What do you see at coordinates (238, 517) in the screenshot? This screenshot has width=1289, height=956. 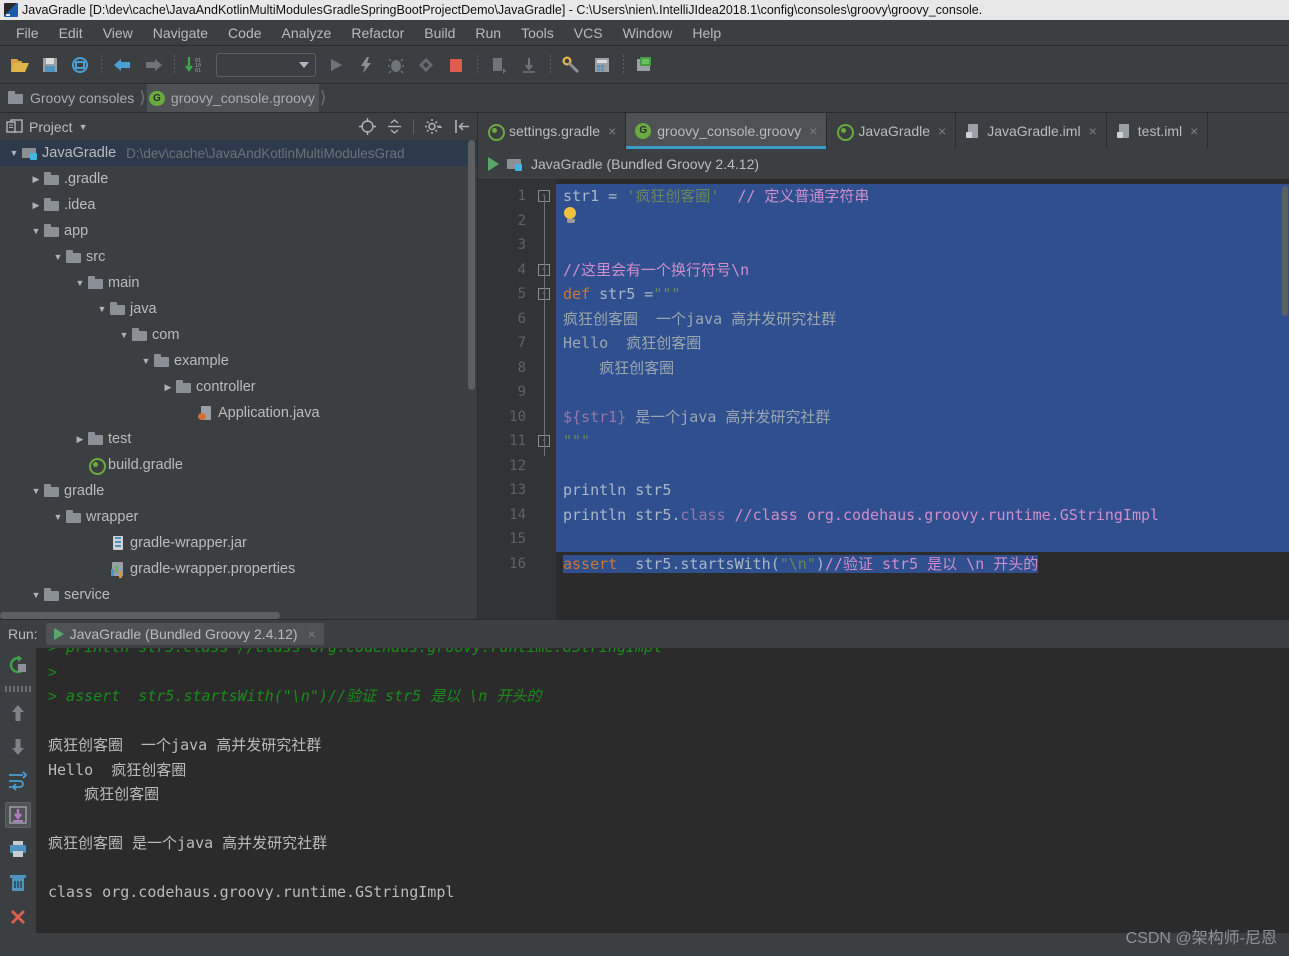 I see `tree-node: ▼ wrapper` at bounding box center [238, 517].